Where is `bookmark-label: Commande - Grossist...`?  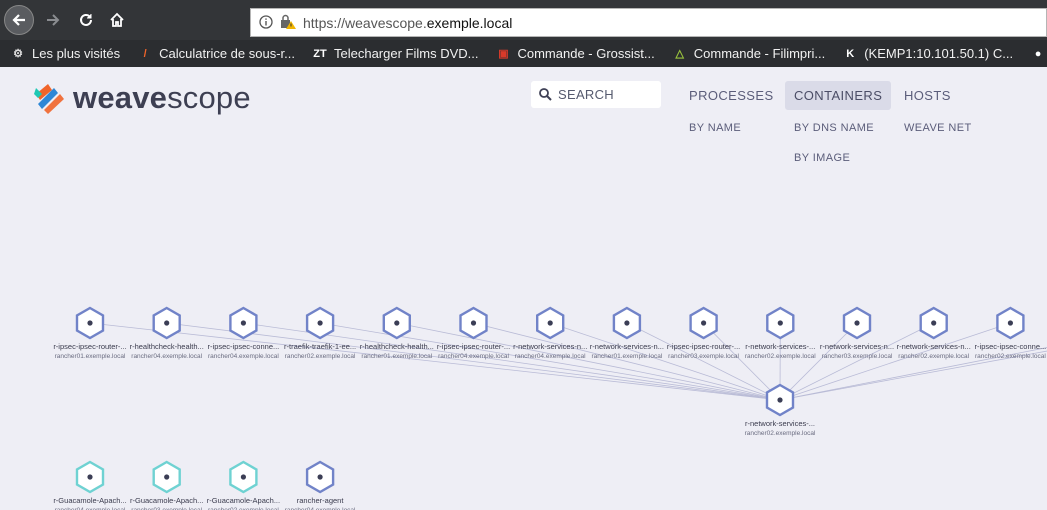
bookmark-label: Commande - Grossist... is located at coordinates (586, 53).